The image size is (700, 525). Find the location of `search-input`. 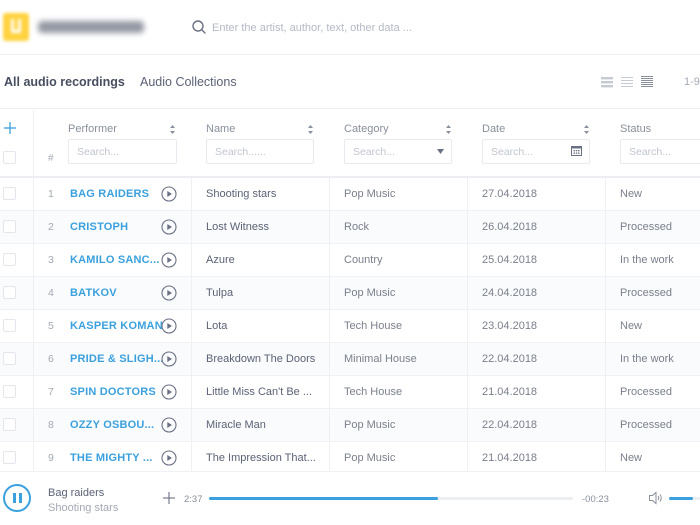

search-input is located at coordinates (362, 28).